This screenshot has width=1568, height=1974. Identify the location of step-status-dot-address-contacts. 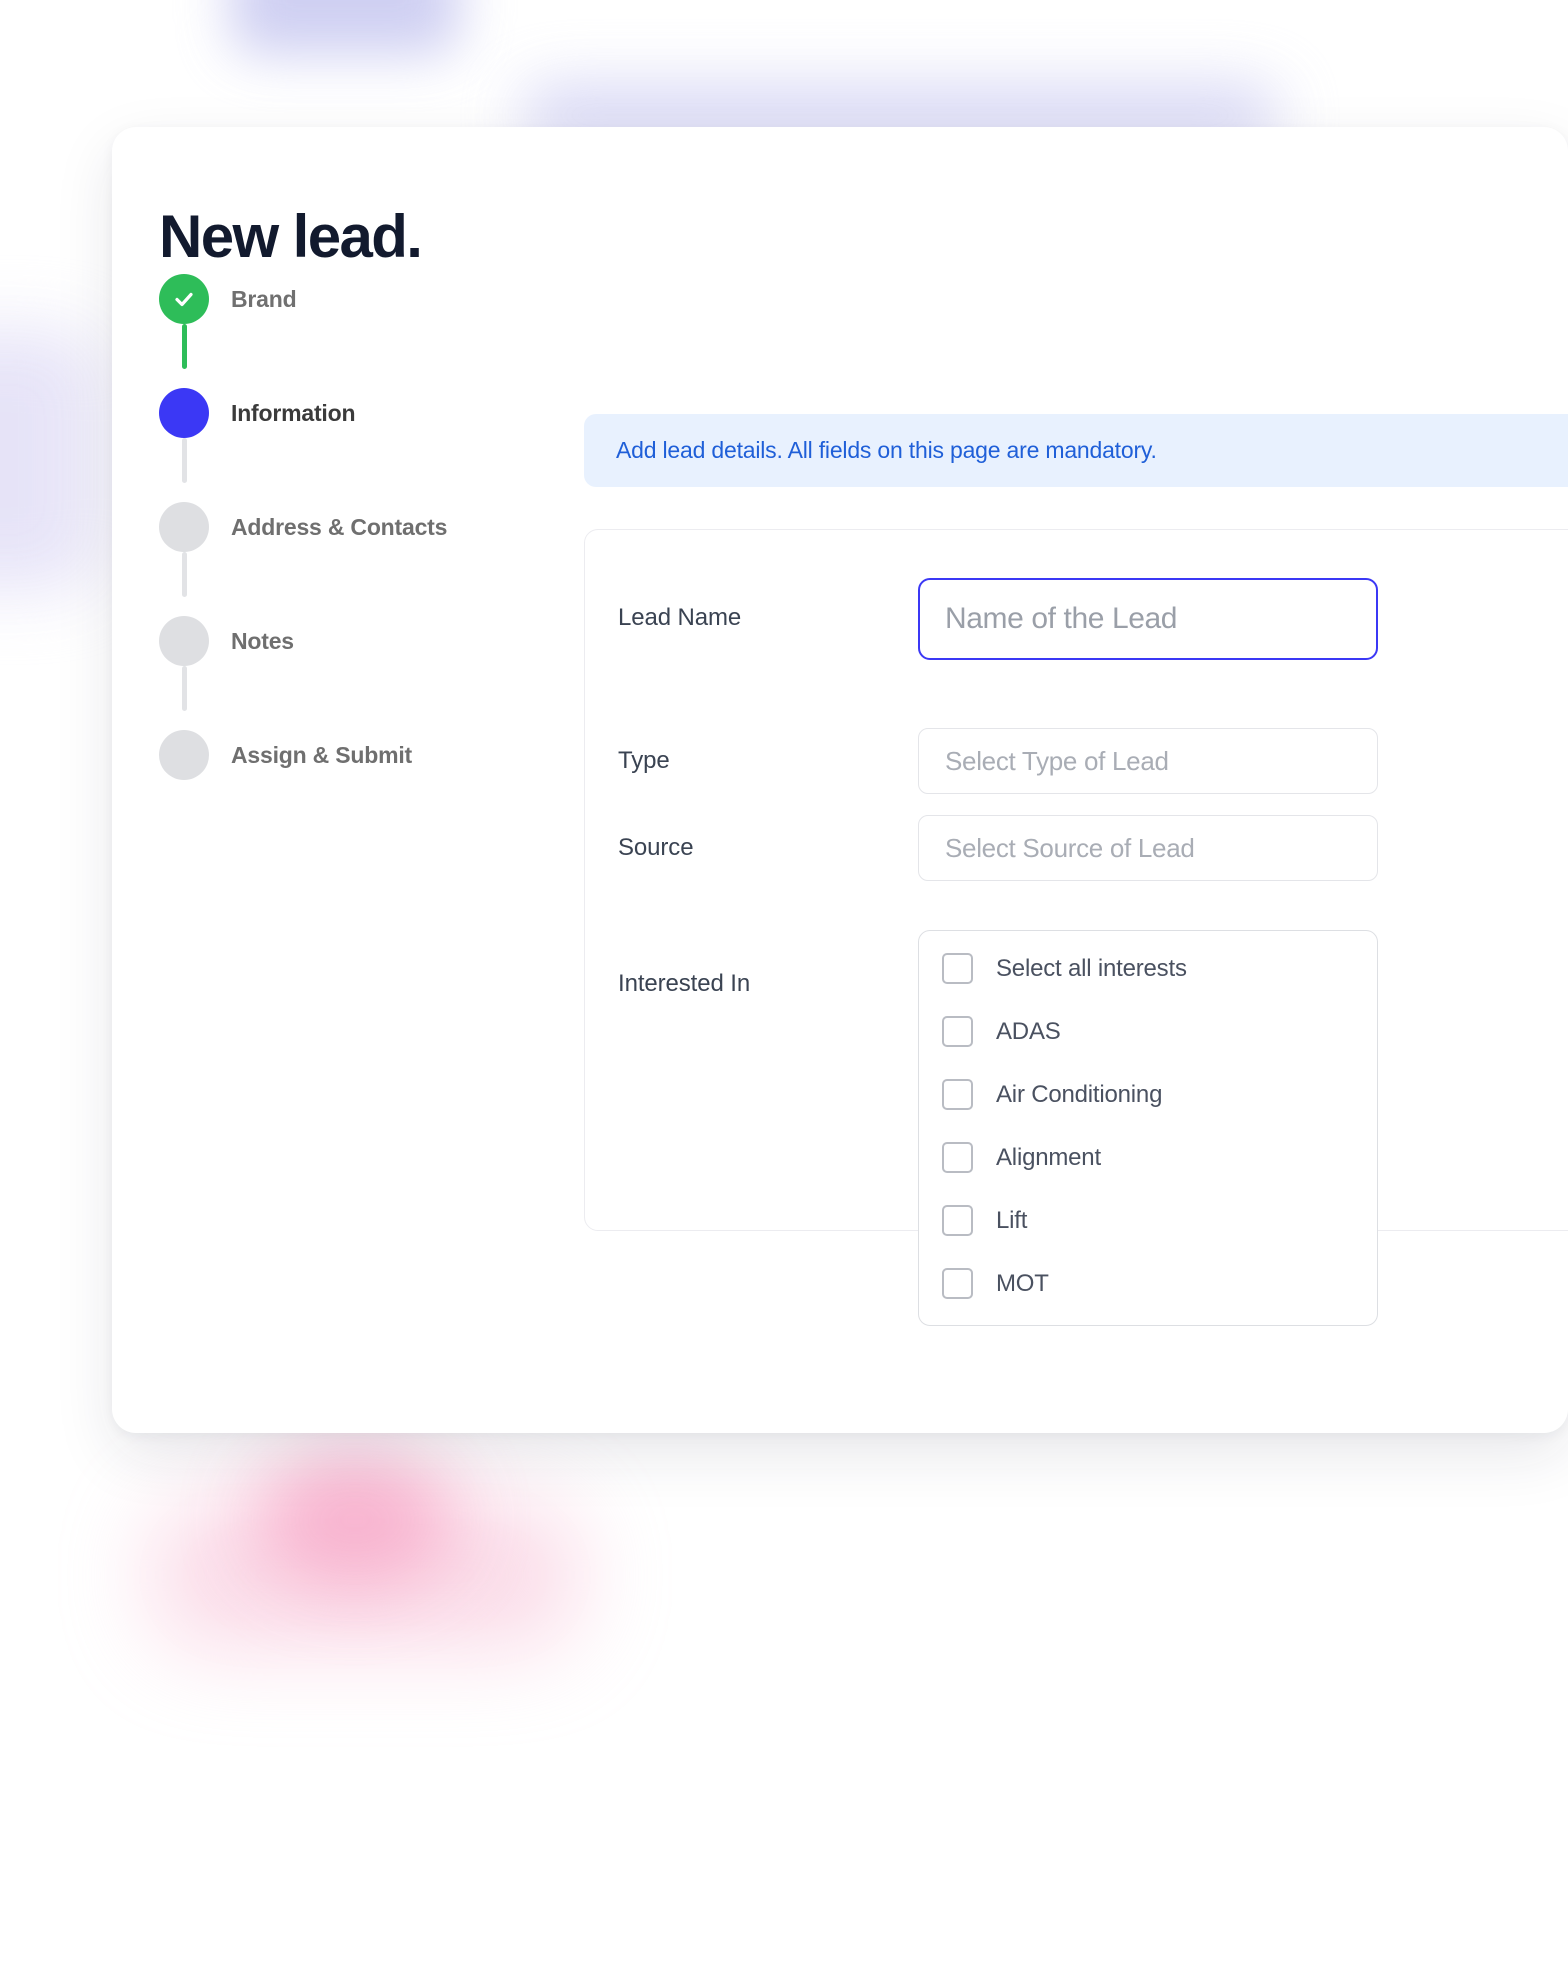
(184, 527).